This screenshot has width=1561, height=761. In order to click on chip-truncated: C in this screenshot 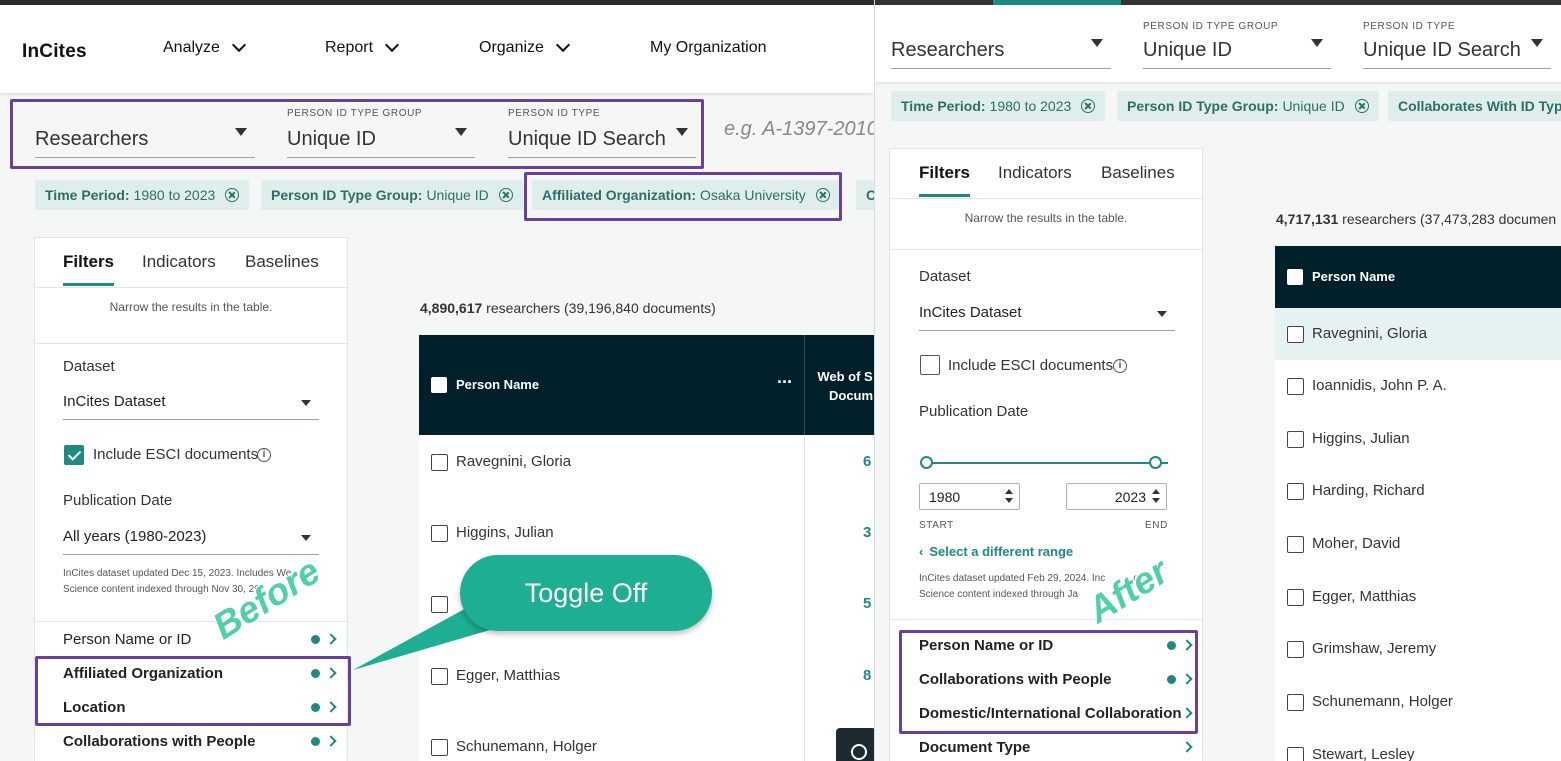, I will do `click(865, 195)`.